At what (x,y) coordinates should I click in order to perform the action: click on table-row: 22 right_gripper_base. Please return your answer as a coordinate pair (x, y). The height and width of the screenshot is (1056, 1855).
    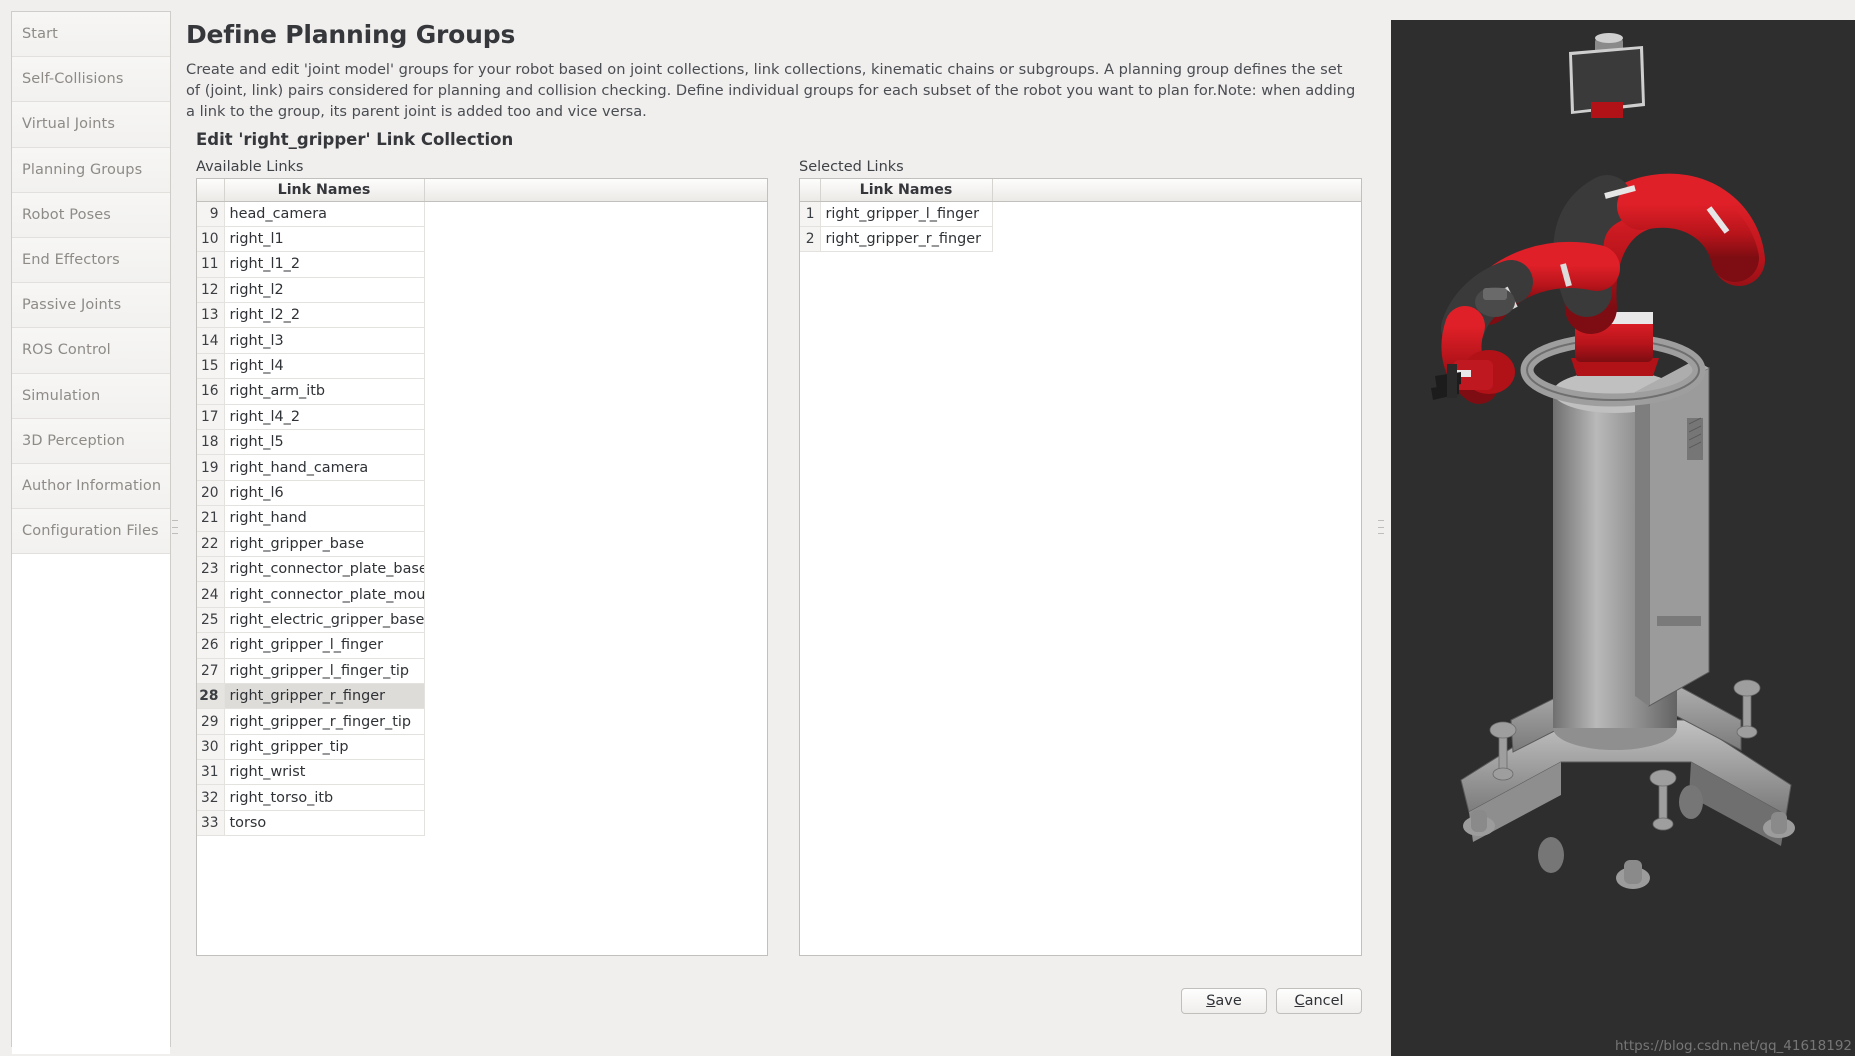
    Looking at the image, I should click on (482, 544).